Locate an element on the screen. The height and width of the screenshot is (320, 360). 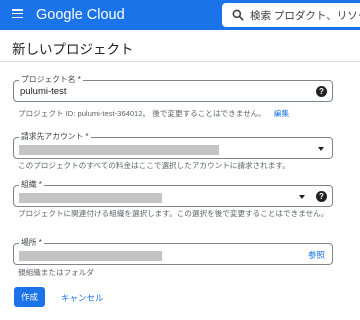
search-placeholder: 検索 プロダクト、リソース is located at coordinates (305, 16).